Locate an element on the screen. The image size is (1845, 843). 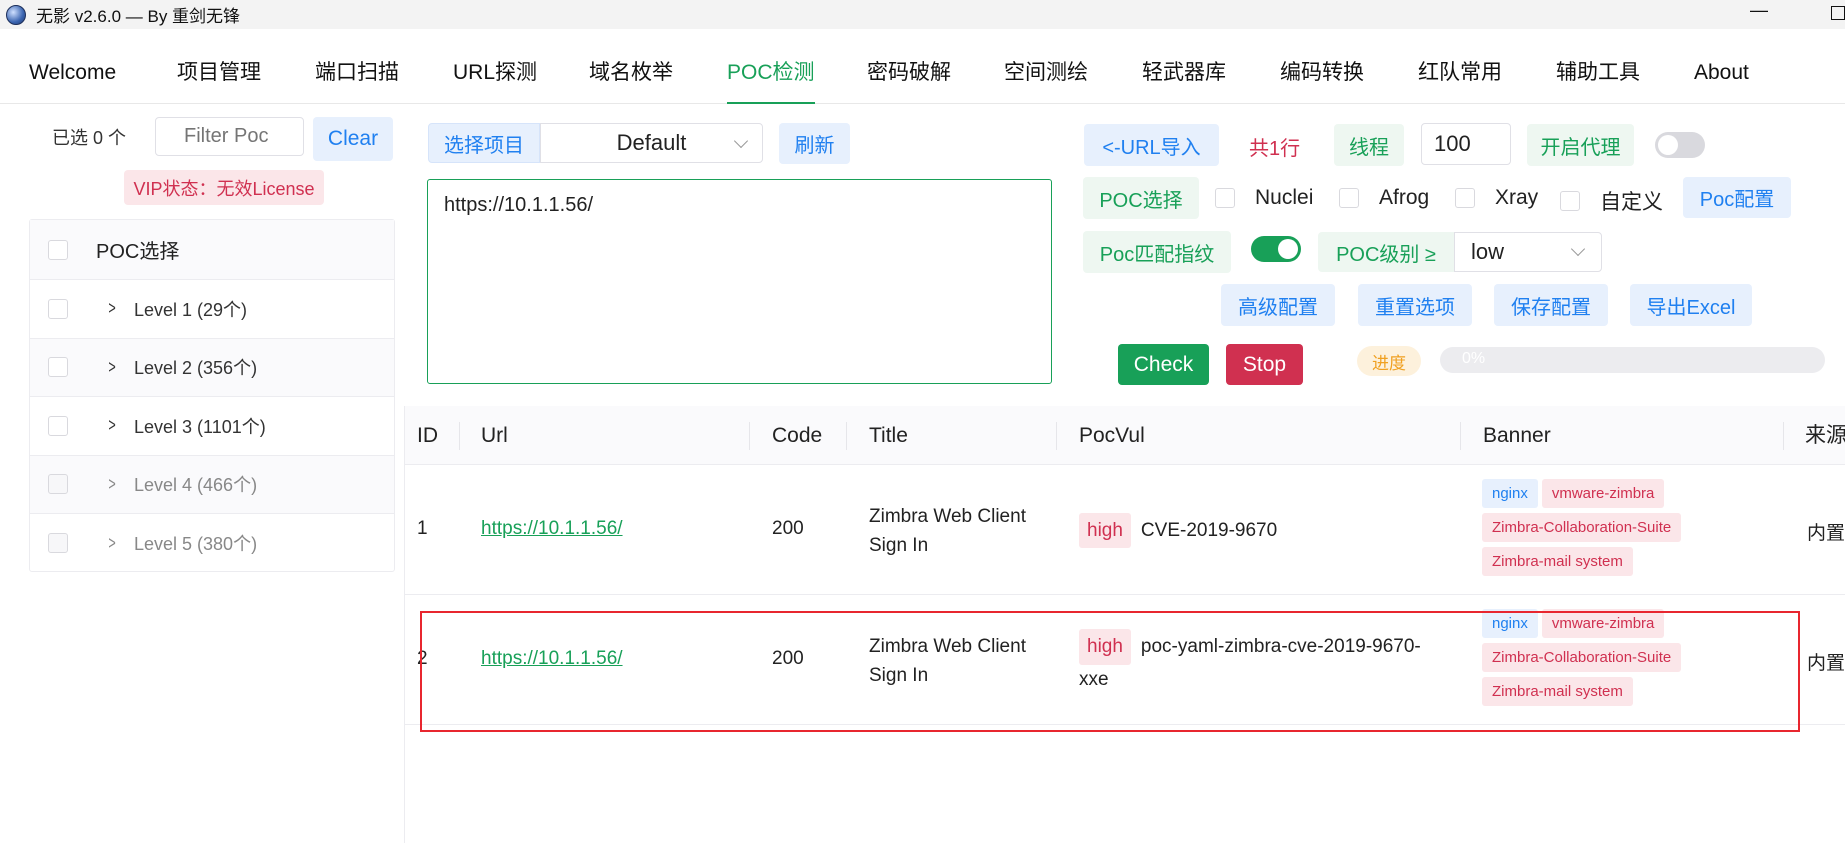
engine-label: Nuclei is located at coordinates (1284, 197).